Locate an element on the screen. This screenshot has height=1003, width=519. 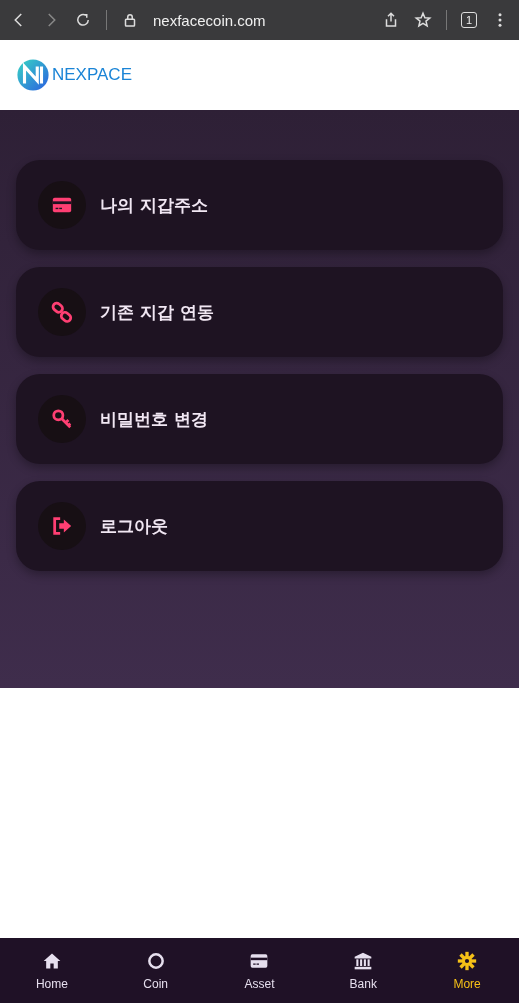
logo-icon is located at coordinates (33, 75).